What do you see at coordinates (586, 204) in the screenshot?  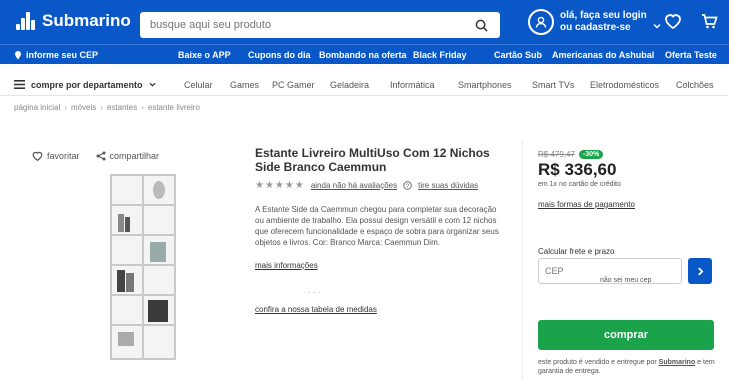 I see `payment-options-link: mais formas de pagamento` at bounding box center [586, 204].